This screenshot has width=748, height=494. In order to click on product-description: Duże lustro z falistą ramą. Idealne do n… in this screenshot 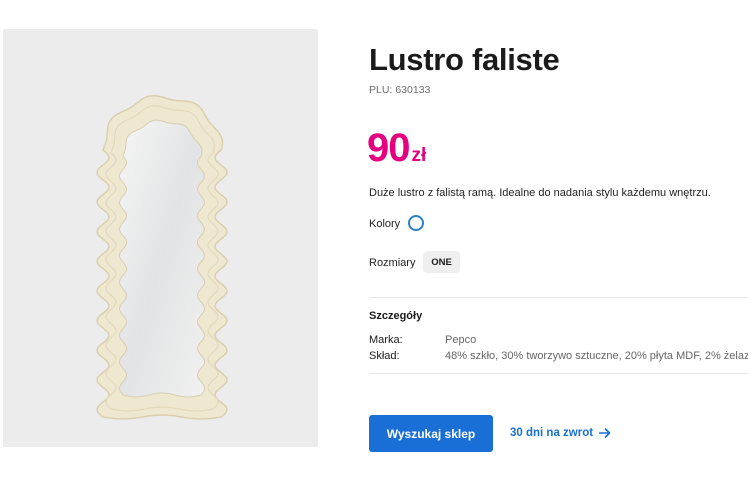, I will do `click(540, 193)`.